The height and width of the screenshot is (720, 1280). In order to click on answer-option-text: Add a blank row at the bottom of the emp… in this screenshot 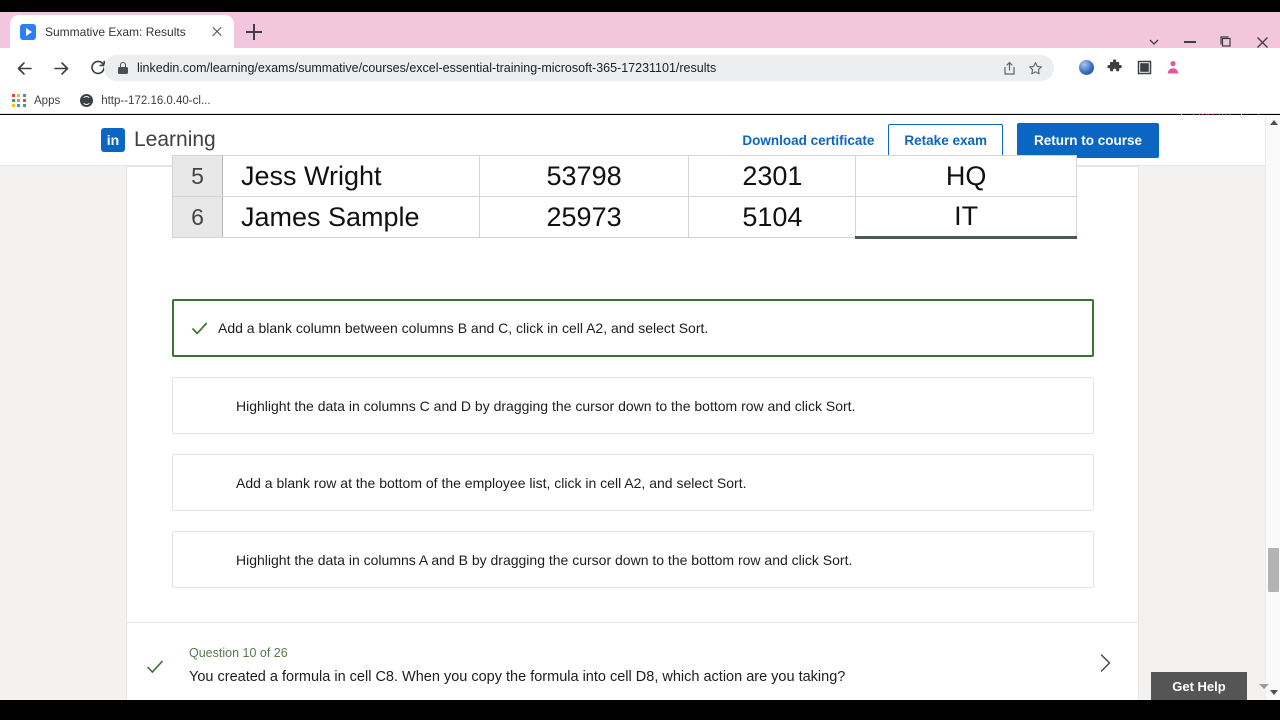, I will do `click(491, 482)`.